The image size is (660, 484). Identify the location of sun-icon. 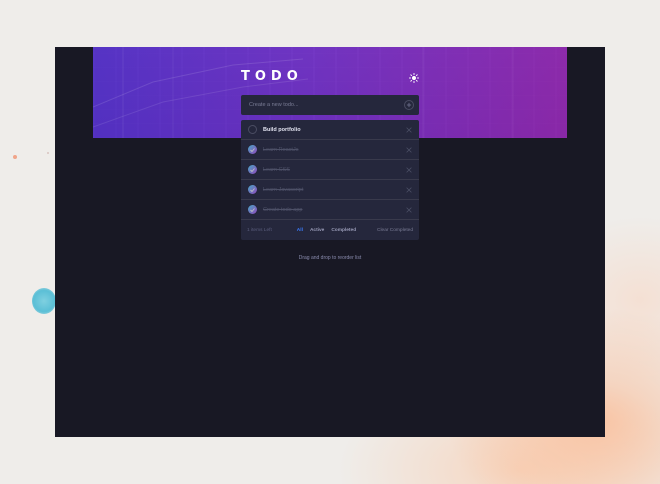
(414, 78).